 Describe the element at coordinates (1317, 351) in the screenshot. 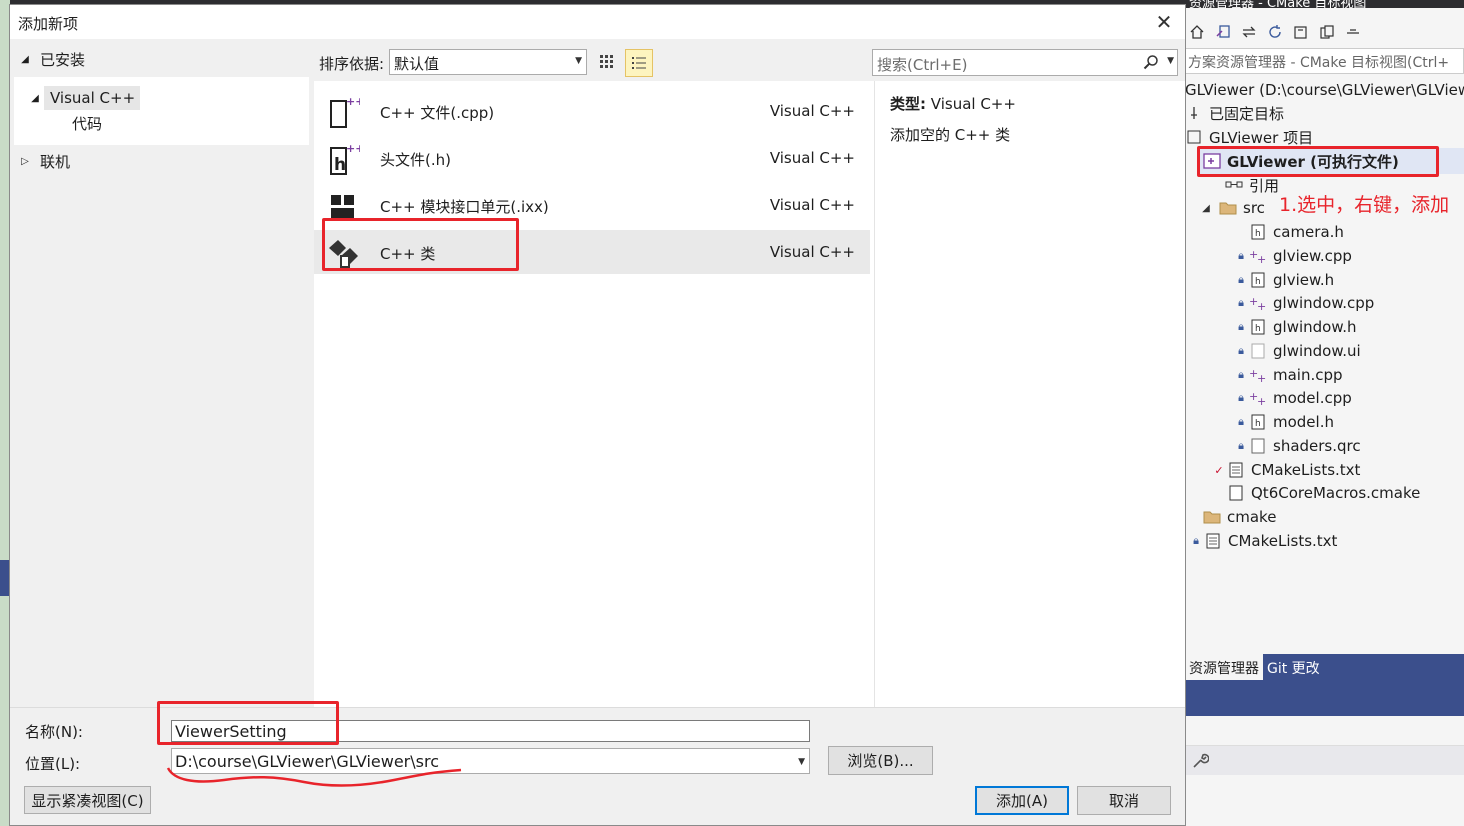

I see `tree-item-label: glwindow.ui` at that location.